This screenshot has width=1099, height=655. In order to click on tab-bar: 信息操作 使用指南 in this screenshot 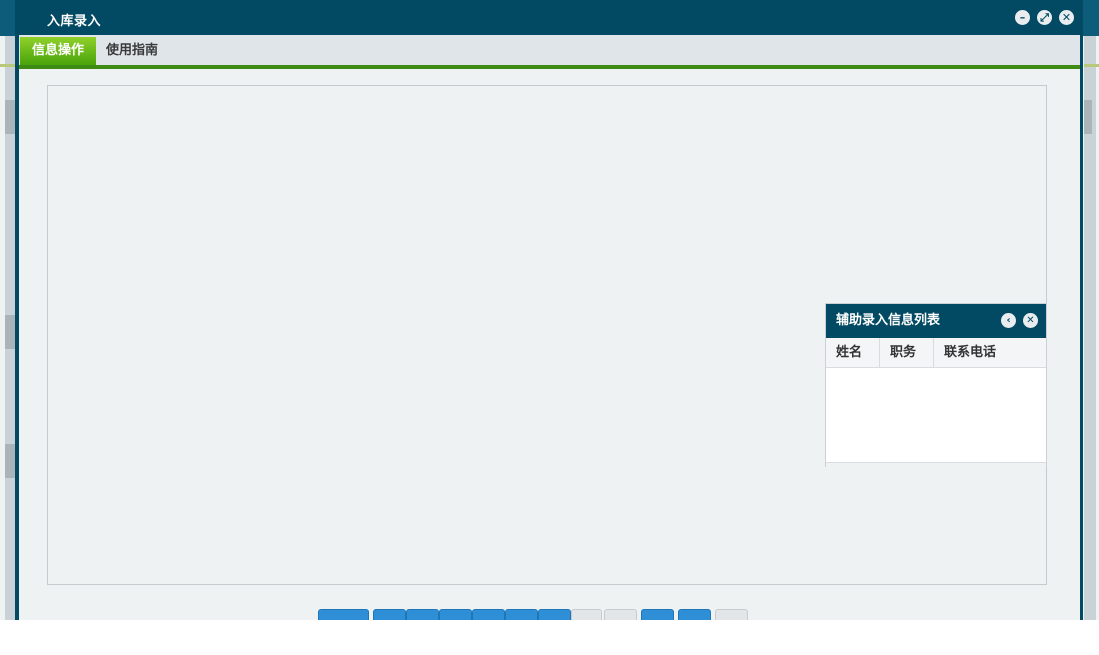, I will do `click(549, 50)`.